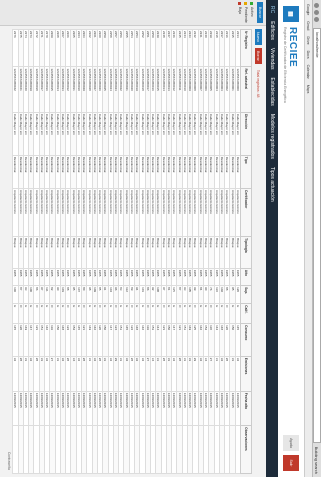 The image size is (321, 477). I want to click on column-header: Tipo, so click(246, 172).